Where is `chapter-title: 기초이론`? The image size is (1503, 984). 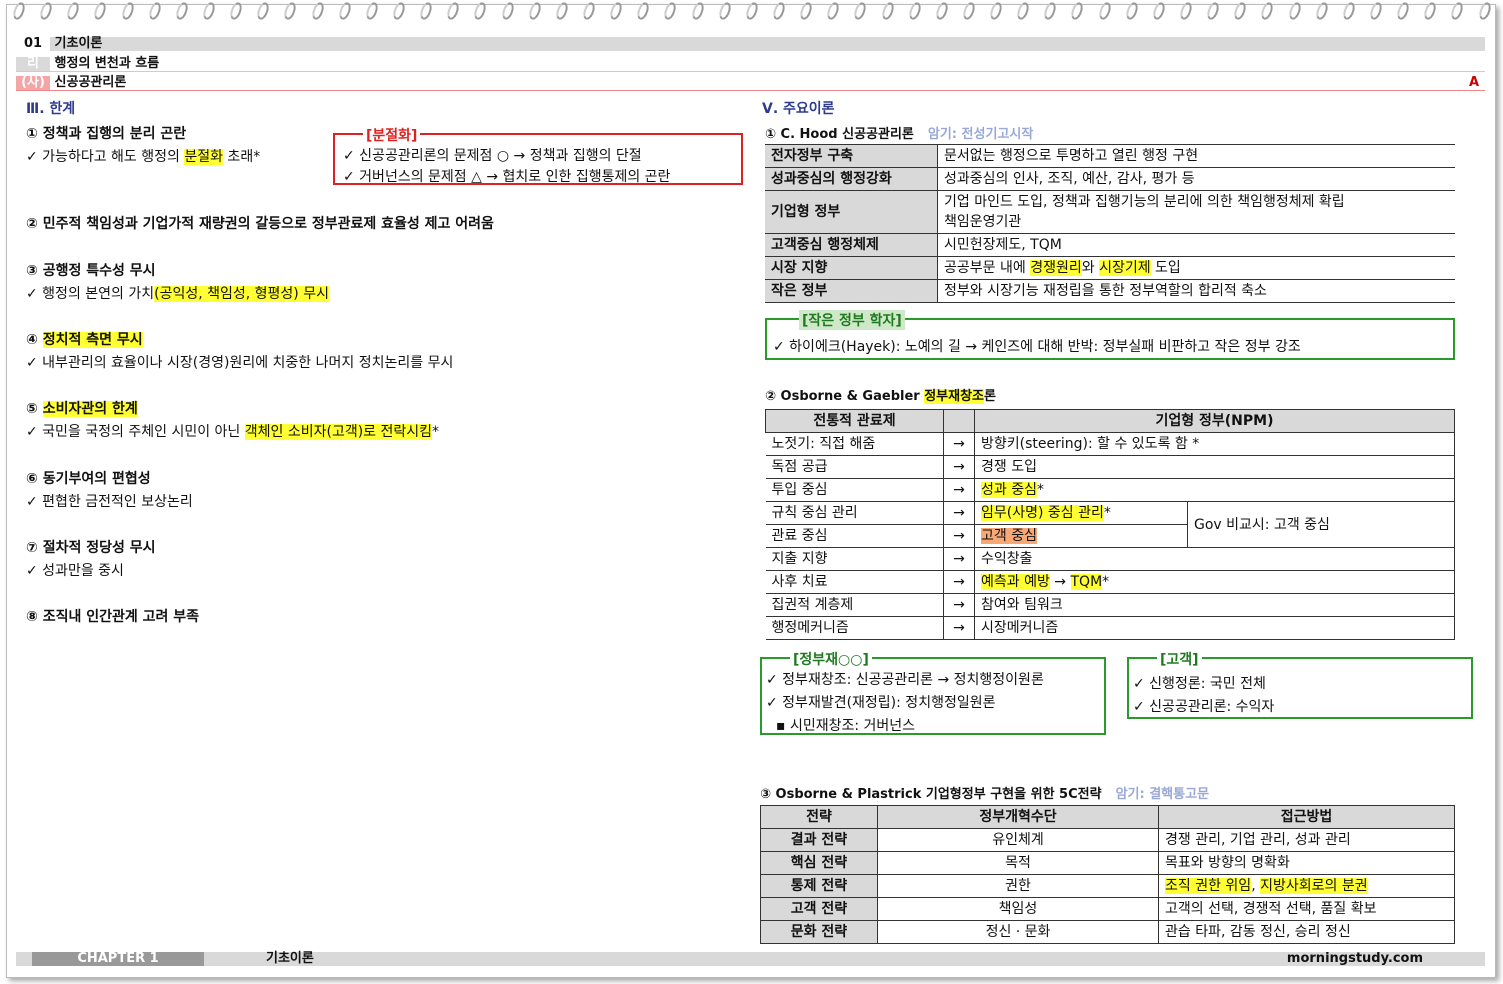
chapter-title: 기초이론 is located at coordinates (78, 43).